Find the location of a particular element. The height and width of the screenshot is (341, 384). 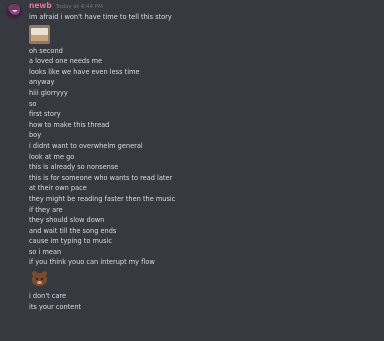

message-line: if they are is located at coordinates (46, 209).